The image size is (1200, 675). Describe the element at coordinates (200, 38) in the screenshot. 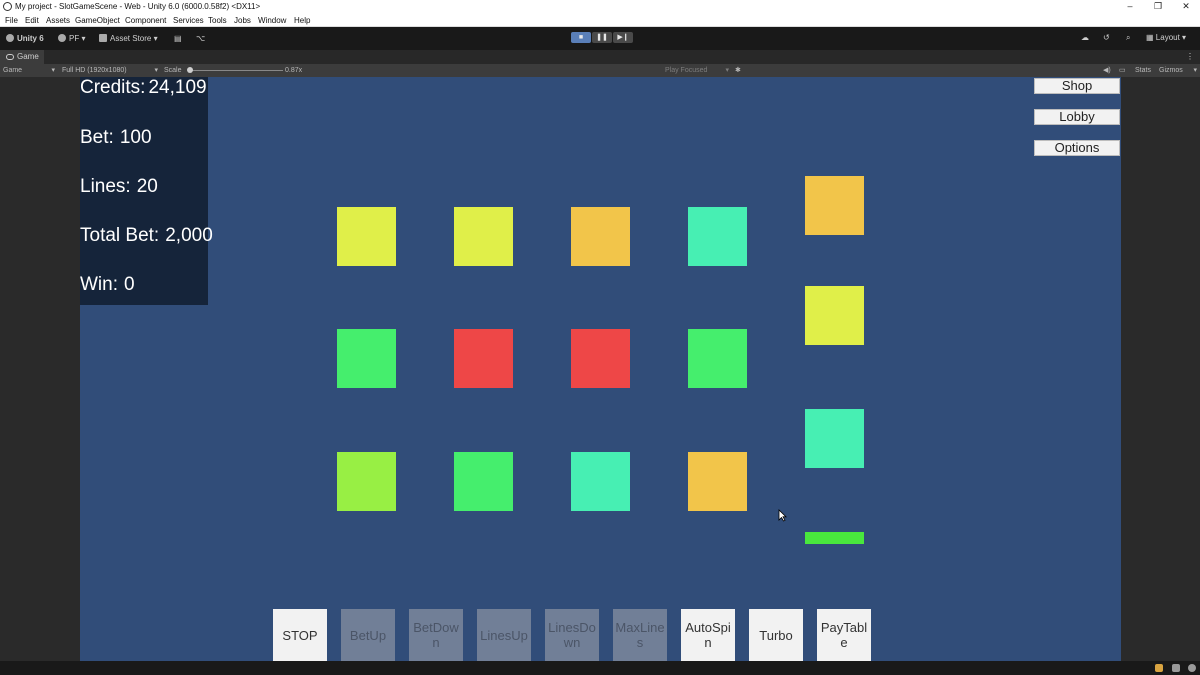

I see `collab-icon: ⌥` at that location.